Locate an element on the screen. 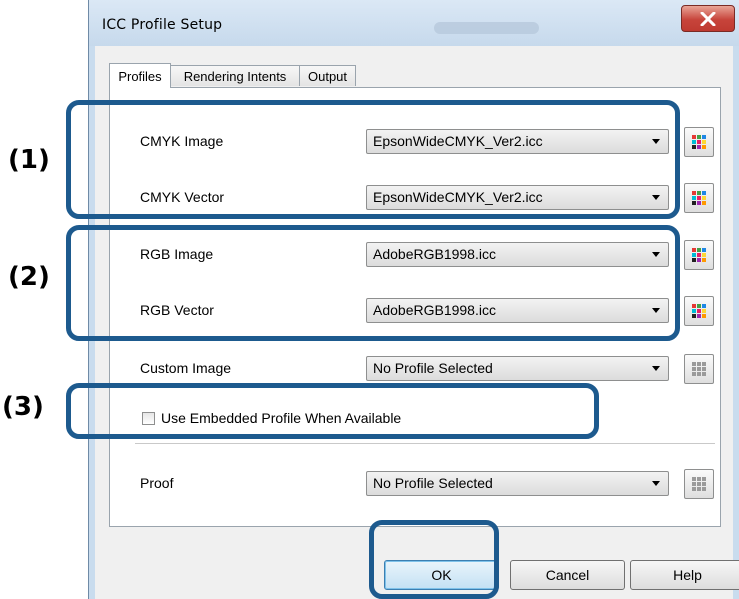 The image size is (739, 599). custom-image-select: No Profile Selected is located at coordinates (517, 368).